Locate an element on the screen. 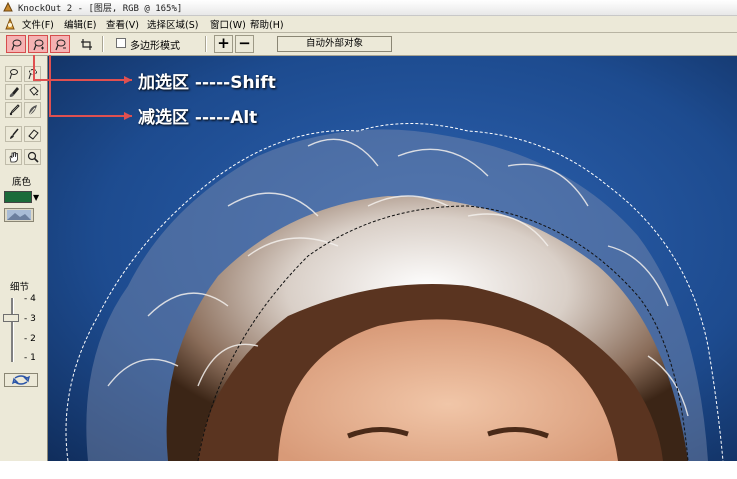  detail-tick-3: - 3 is located at coordinates (30, 319).